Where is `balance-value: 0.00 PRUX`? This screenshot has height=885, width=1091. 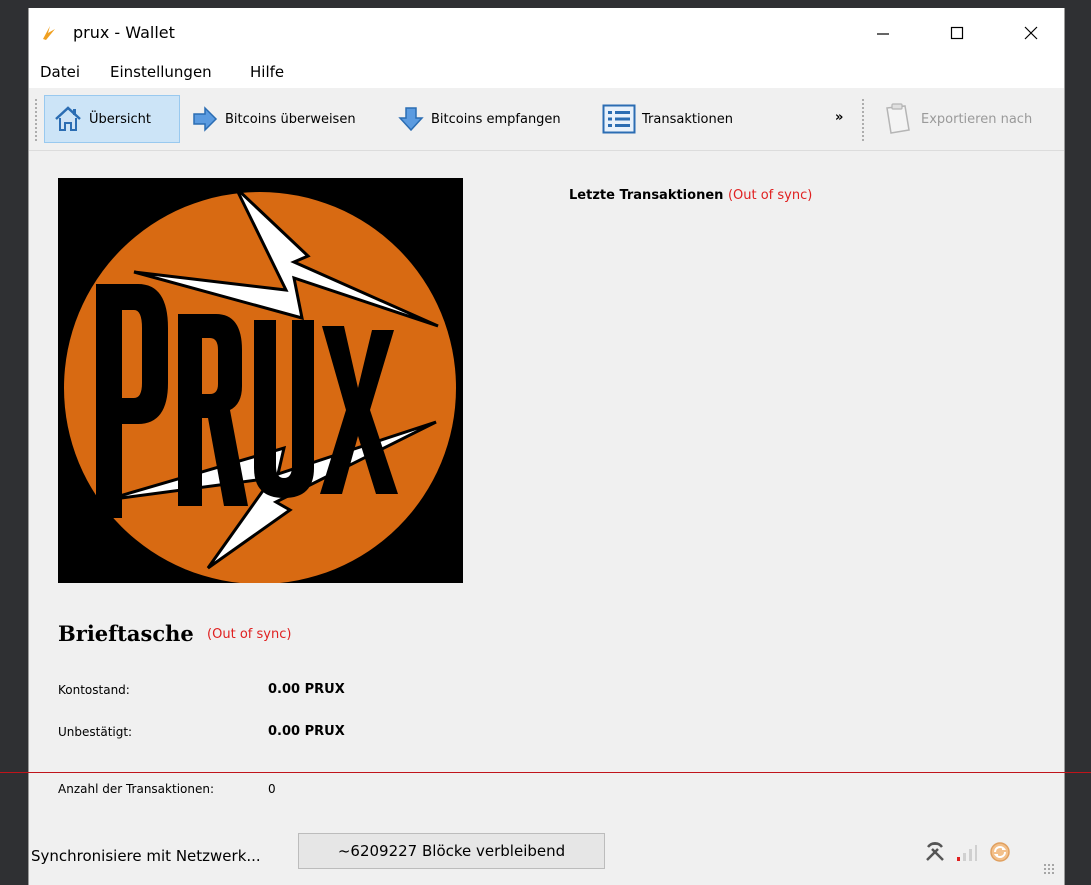 balance-value: 0.00 PRUX is located at coordinates (306, 689).